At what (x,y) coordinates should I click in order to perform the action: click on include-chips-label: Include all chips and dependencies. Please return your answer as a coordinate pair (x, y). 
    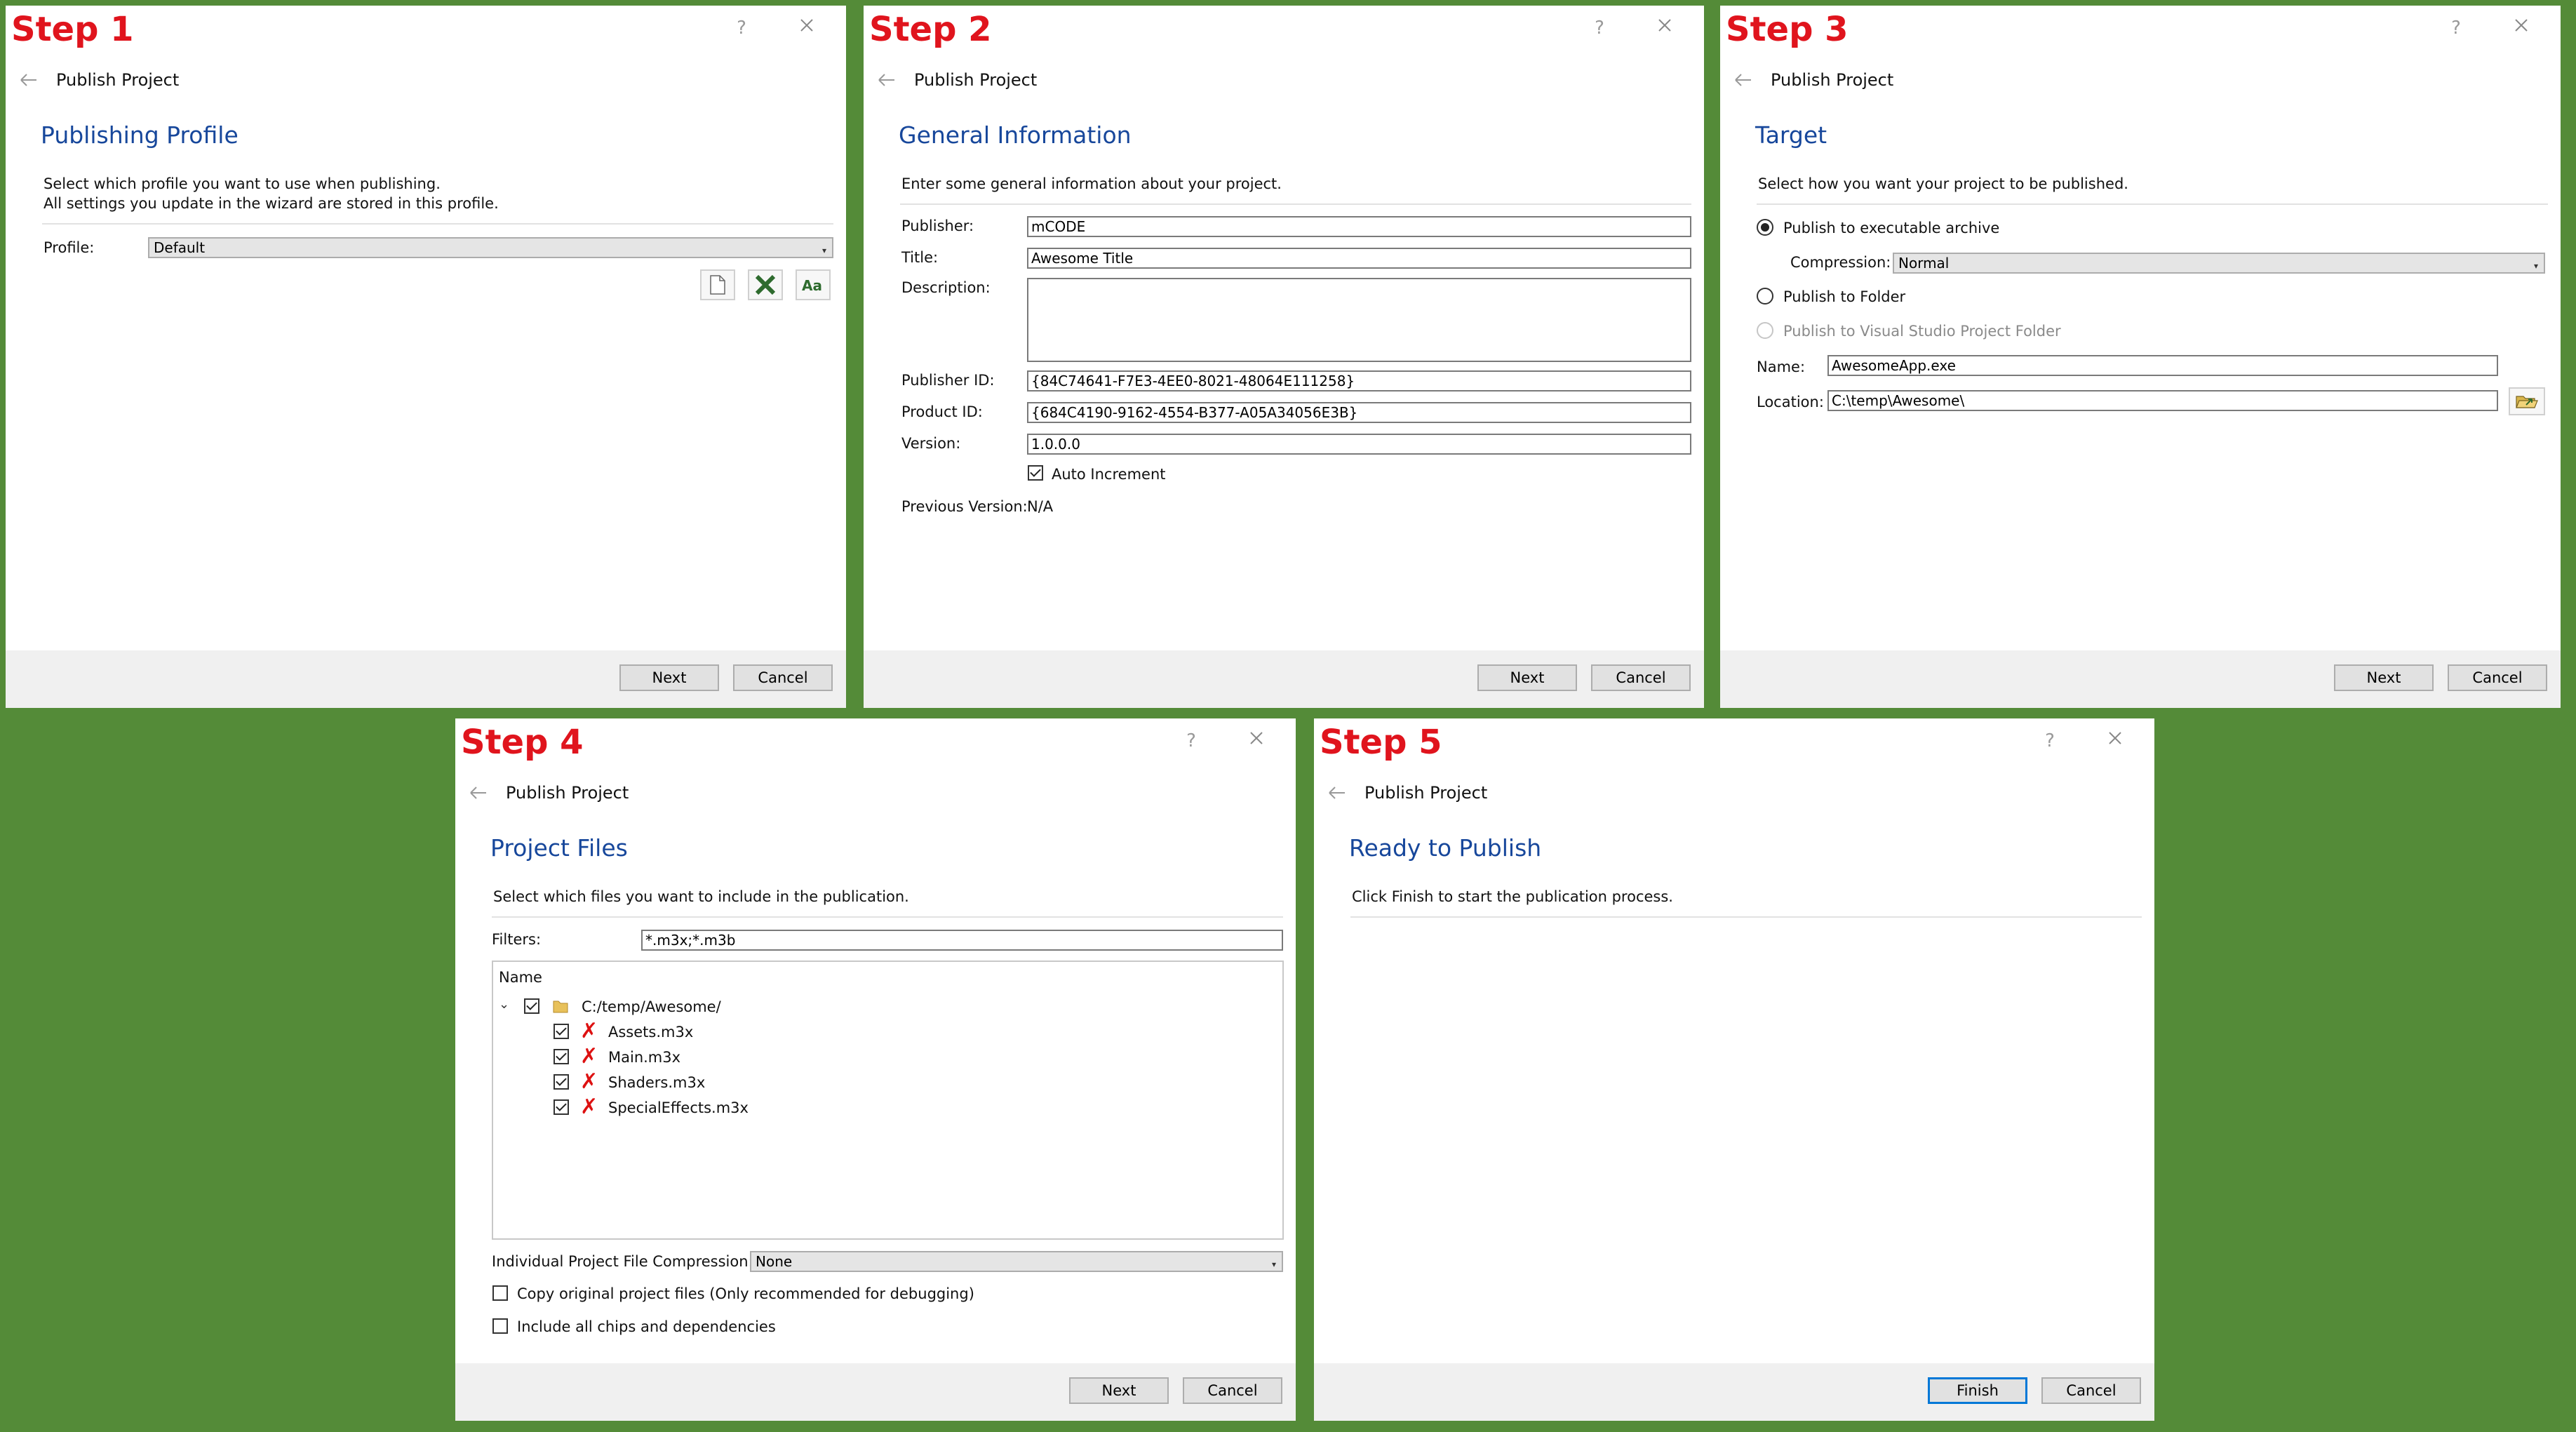
    Looking at the image, I should click on (646, 1326).